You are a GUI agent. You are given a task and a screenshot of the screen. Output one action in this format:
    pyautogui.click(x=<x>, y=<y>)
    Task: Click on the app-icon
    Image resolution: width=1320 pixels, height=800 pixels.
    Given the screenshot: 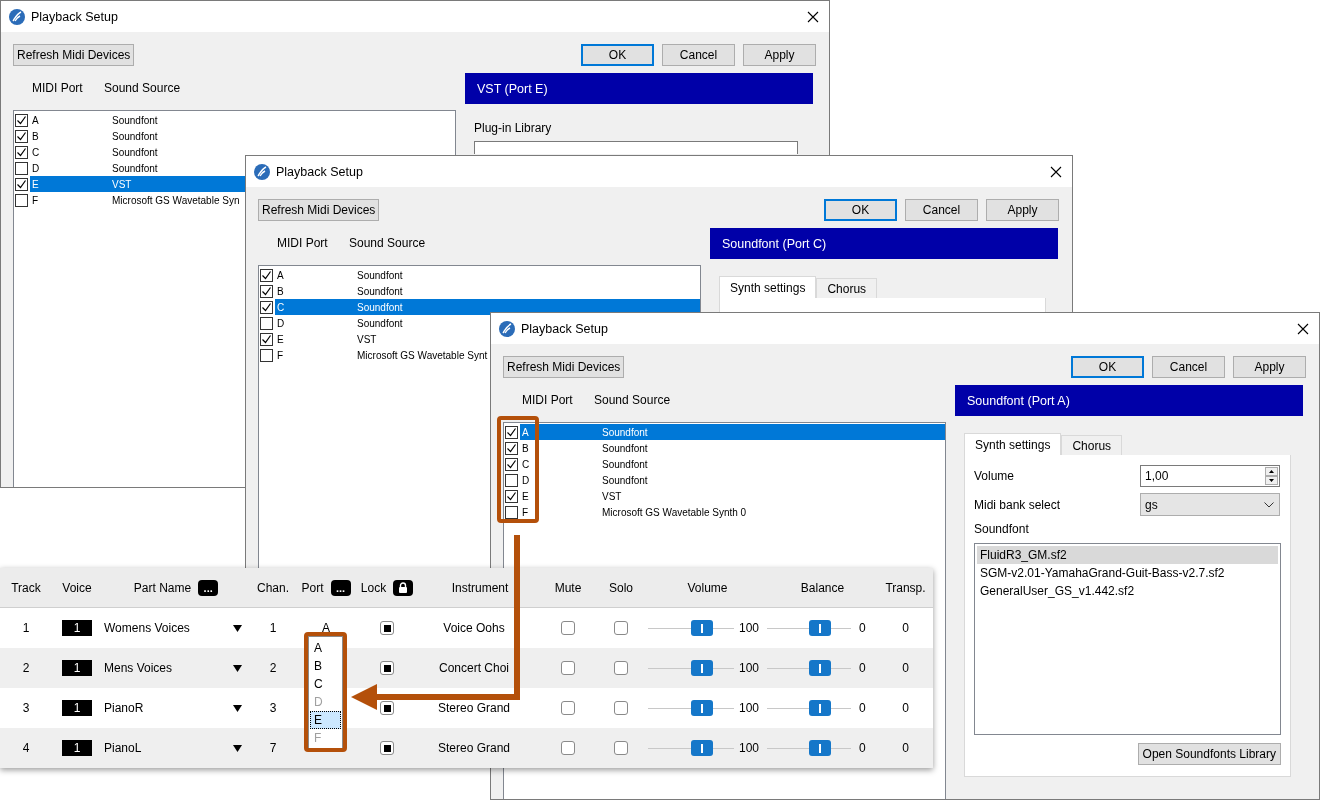 What is the action you would take?
    pyautogui.click(x=17, y=16)
    